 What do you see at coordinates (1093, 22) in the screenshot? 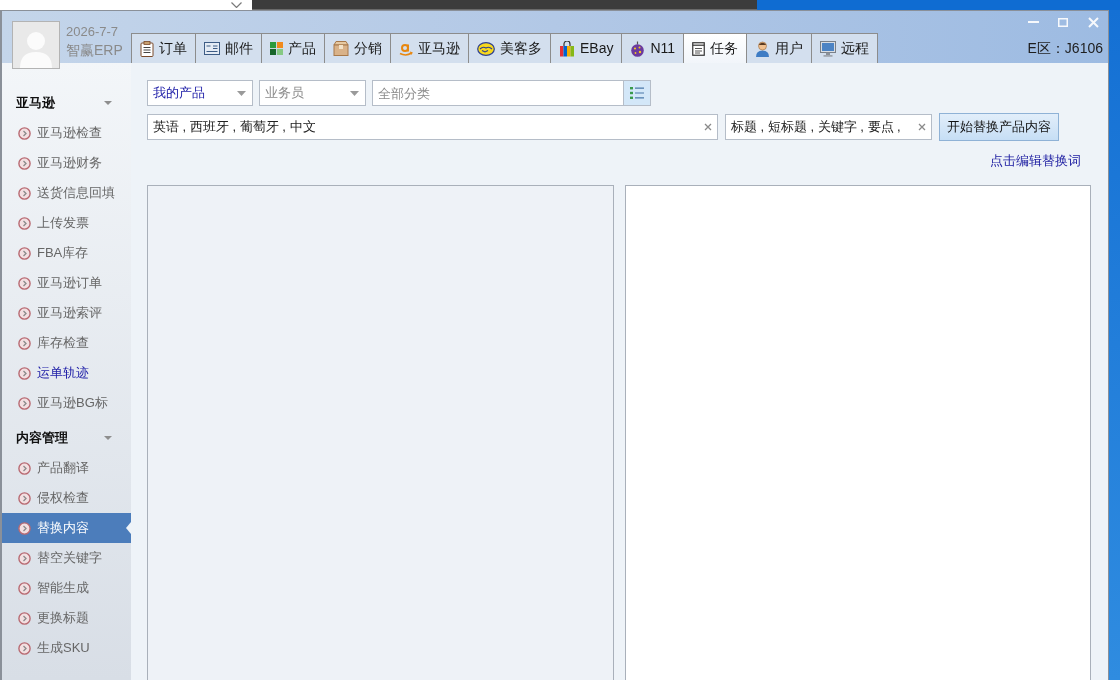
I see `close-icon` at bounding box center [1093, 22].